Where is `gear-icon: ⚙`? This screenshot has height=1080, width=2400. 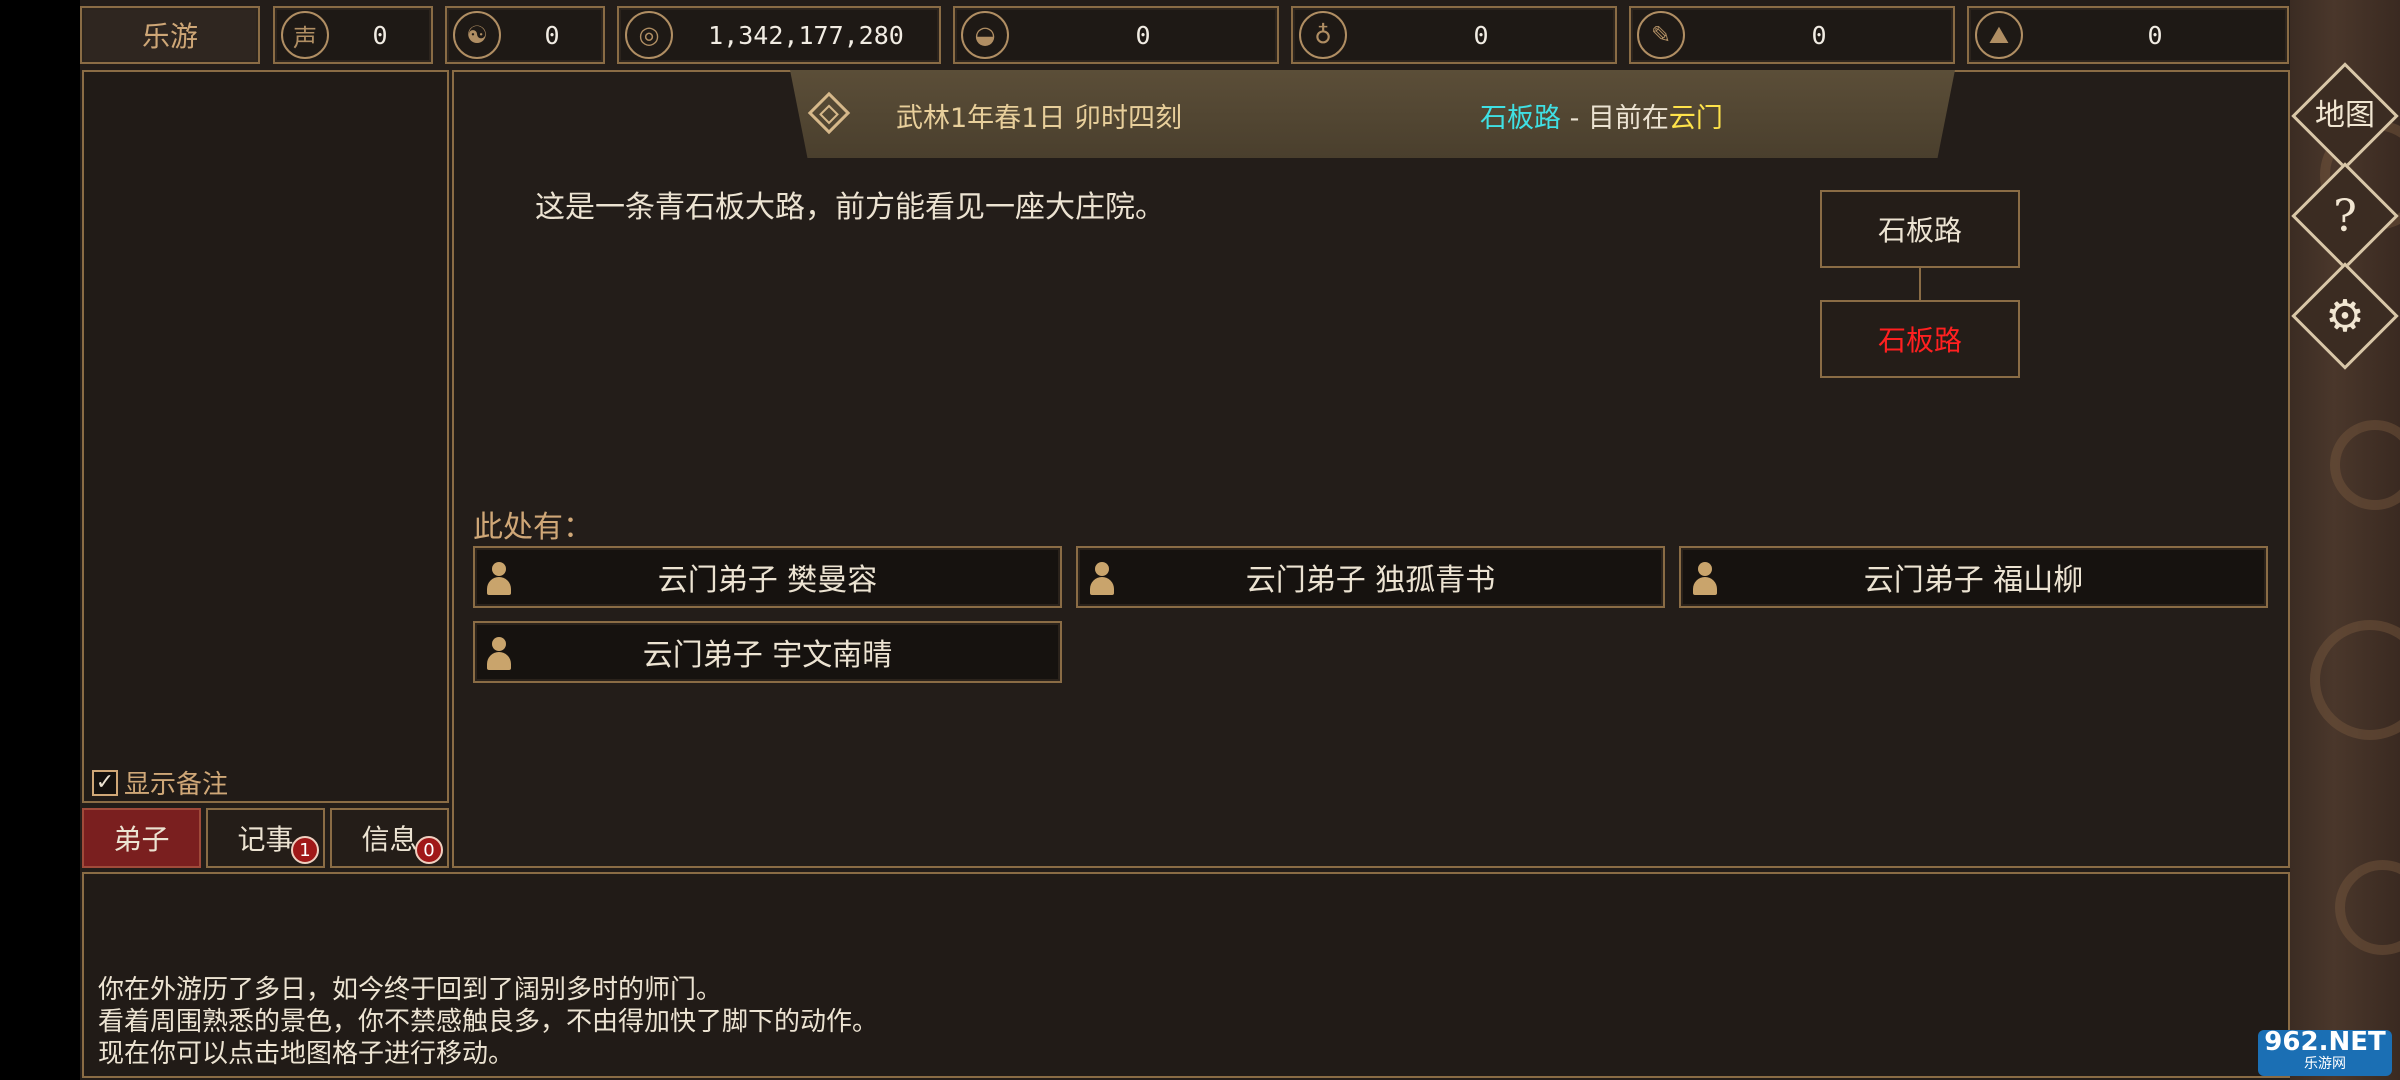 gear-icon: ⚙ is located at coordinates (2345, 316).